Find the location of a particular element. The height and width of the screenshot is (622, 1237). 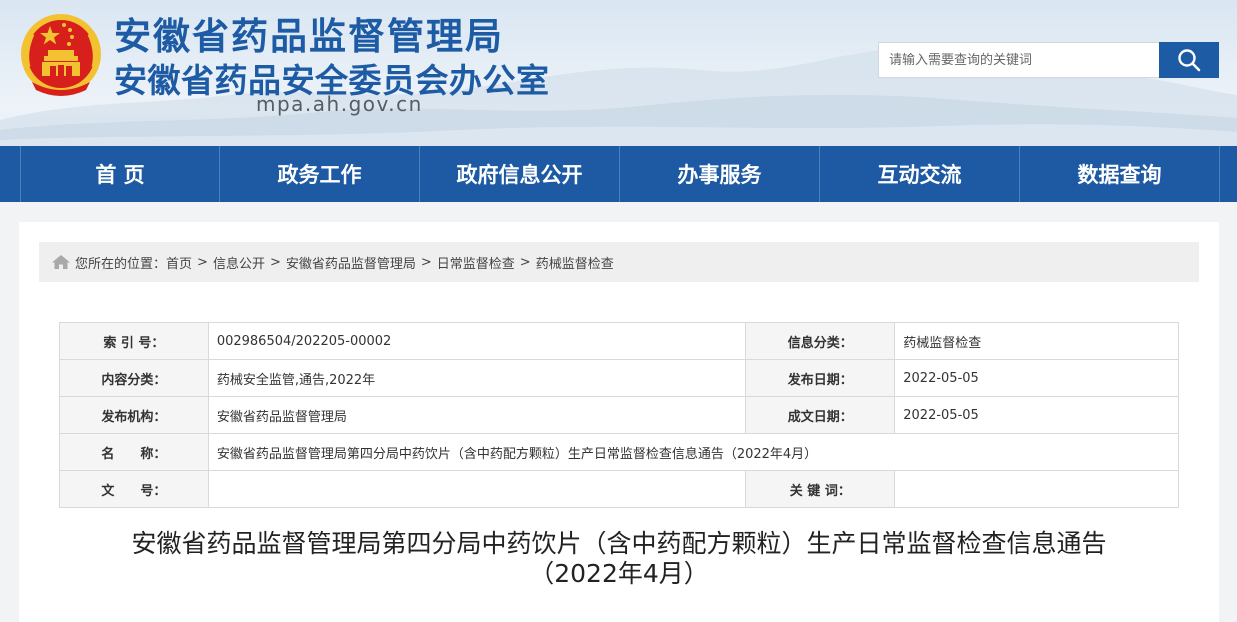

nav-item-services: 办事服务 is located at coordinates (720, 174).